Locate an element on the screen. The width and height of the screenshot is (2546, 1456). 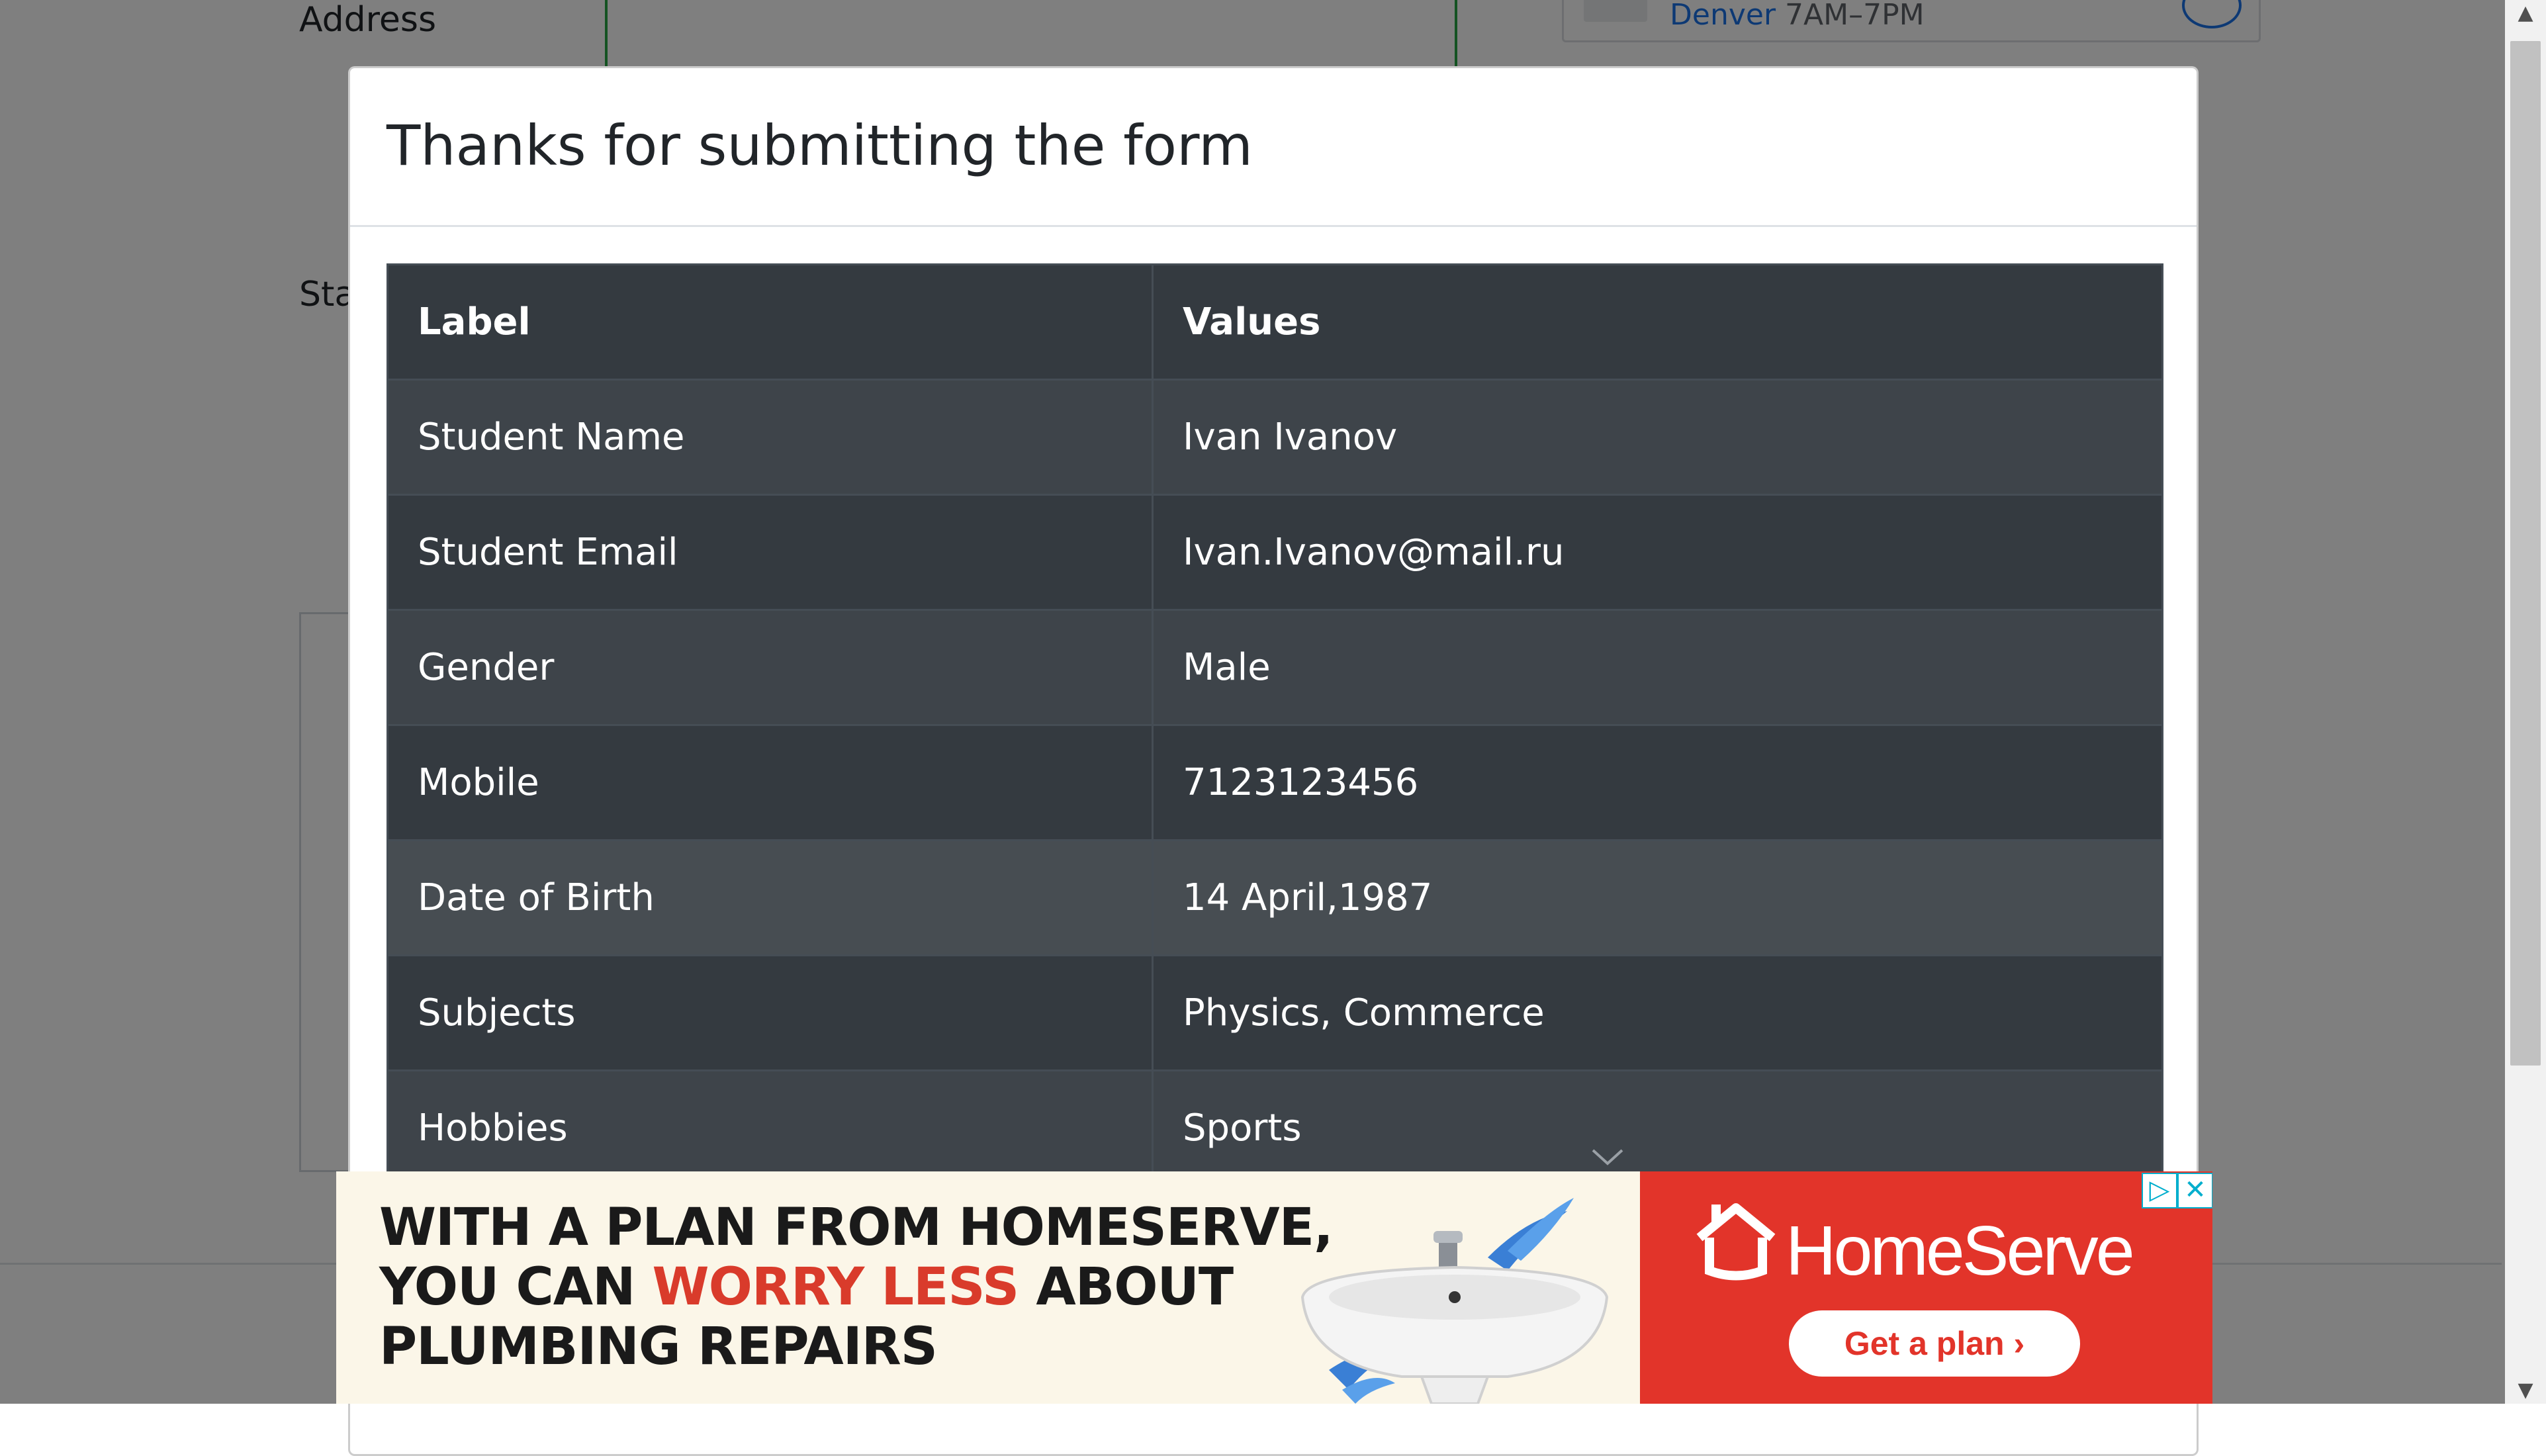
modal-header: Thanks for submitting the form is located at coordinates (1273, 147).